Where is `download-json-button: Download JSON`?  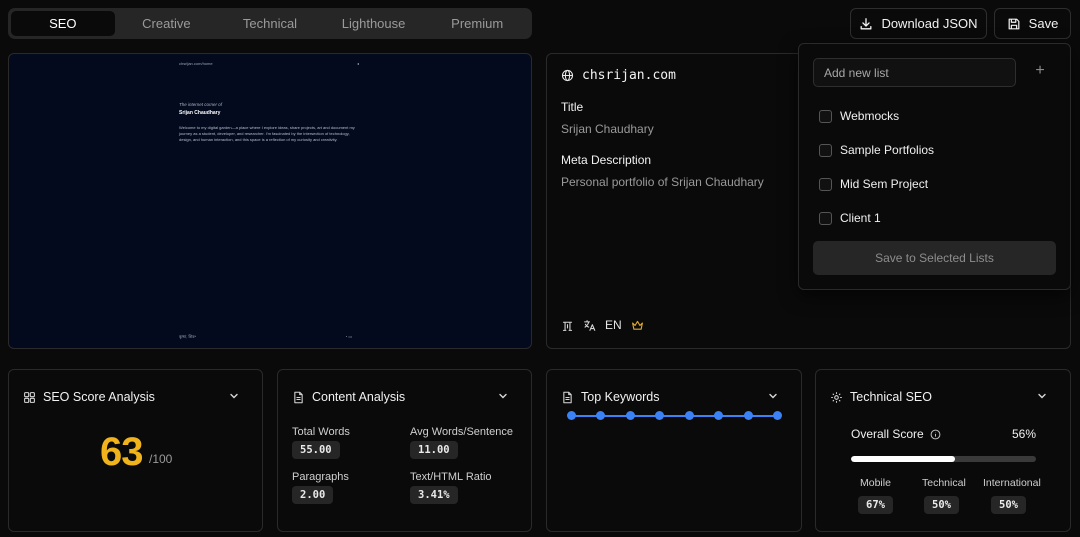
download-json-button: Download JSON is located at coordinates (918, 23).